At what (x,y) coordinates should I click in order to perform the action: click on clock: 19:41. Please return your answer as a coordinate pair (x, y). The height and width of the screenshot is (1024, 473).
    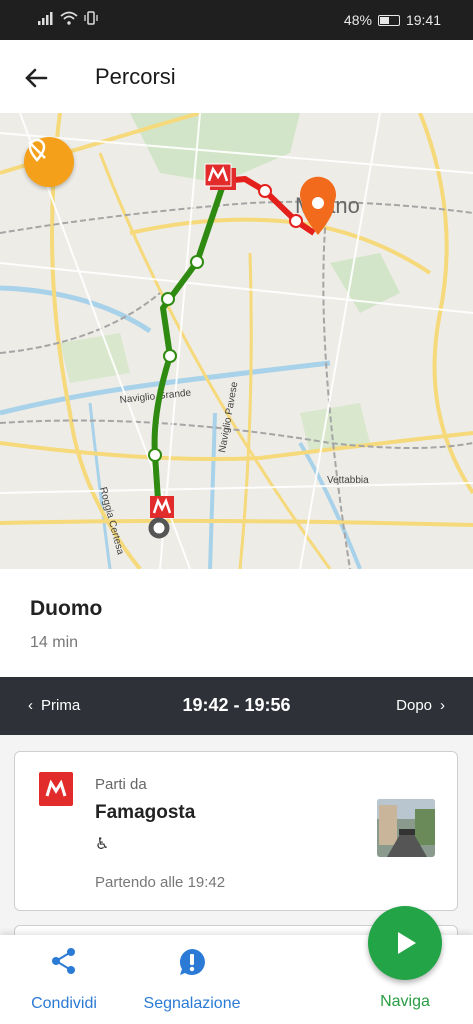
    Looking at the image, I should click on (423, 20).